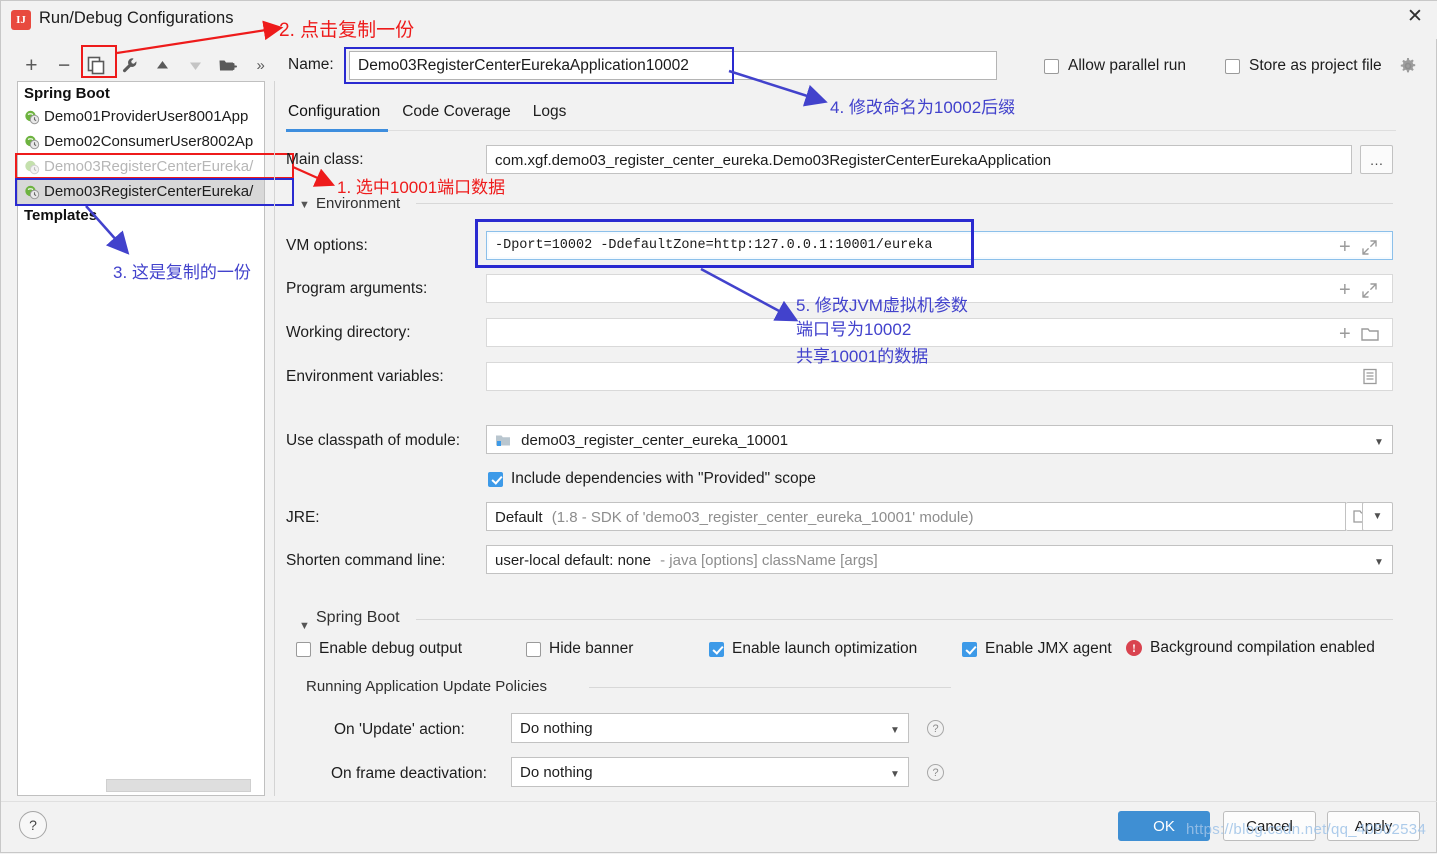 Image resolution: width=1437 pixels, height=854 pixels. Describe the element at coordinates (862, 356) in the screenshot. I see `annotation-5-line3: 共享10001的数据` at that location.